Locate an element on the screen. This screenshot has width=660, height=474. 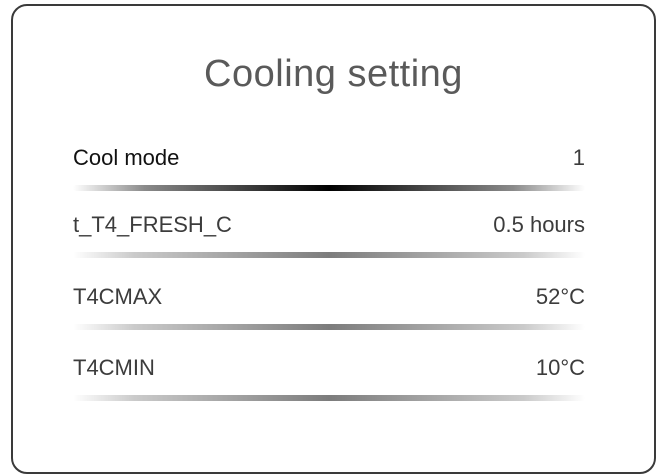
setting-row-cool-mode: Cool mode 1 is located at coordinates (329, 173).